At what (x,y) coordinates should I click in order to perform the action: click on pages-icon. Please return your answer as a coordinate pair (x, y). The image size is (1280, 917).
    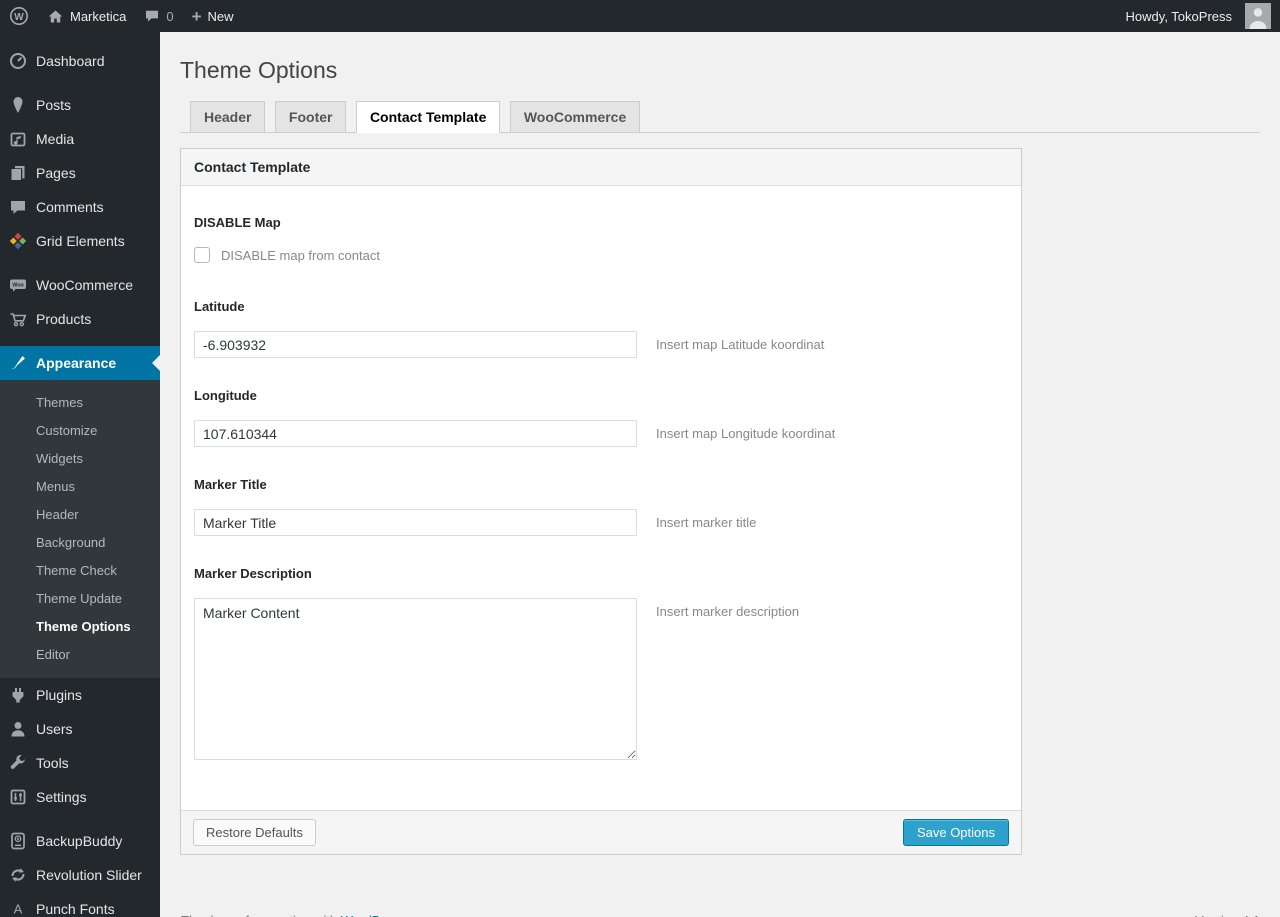
    Looking at the image, I should click on (18, 173).